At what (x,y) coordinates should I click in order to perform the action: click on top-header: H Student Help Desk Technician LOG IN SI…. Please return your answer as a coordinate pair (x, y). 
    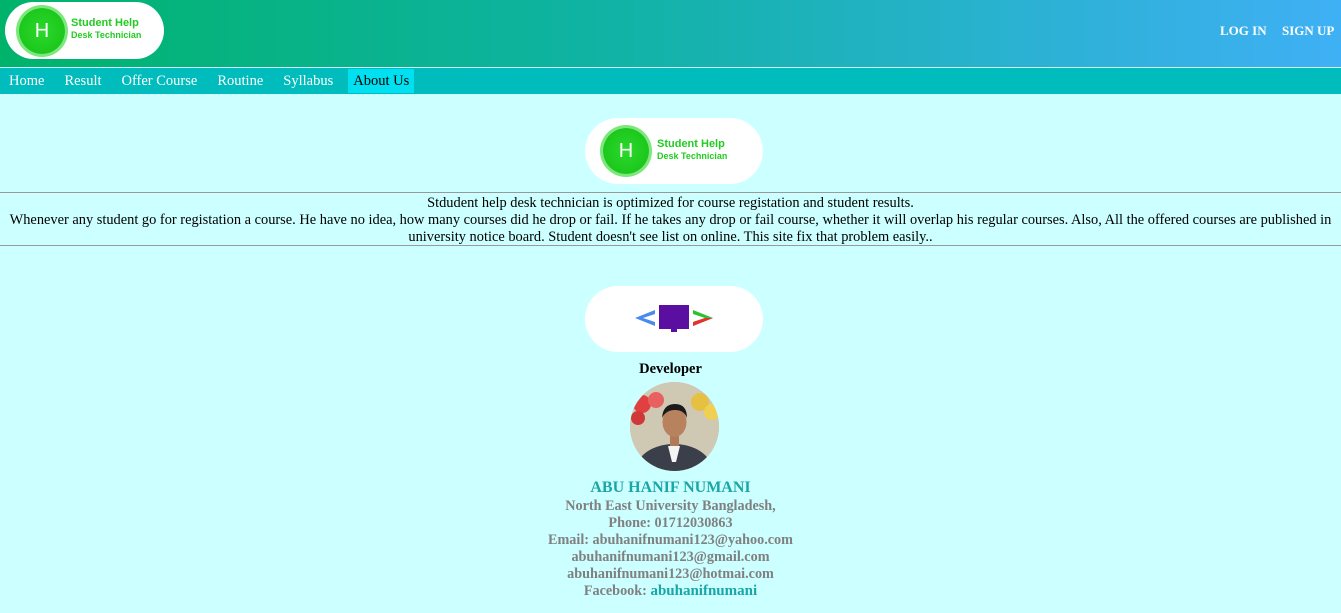
    Looking at the image, I should click on (670, 33).